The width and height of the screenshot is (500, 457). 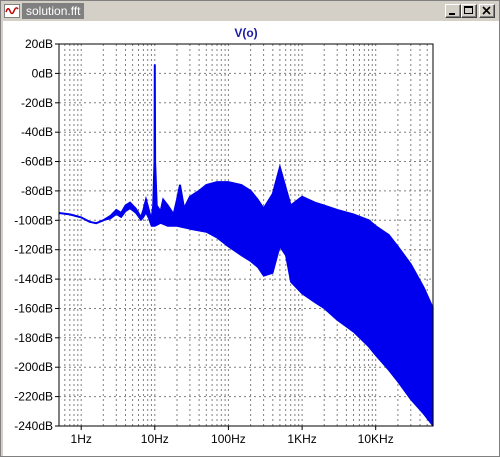 What do you see at coordinates (452, 14) in the screenshot?
I see `minimize-icon` at bounding box center [452, 14].